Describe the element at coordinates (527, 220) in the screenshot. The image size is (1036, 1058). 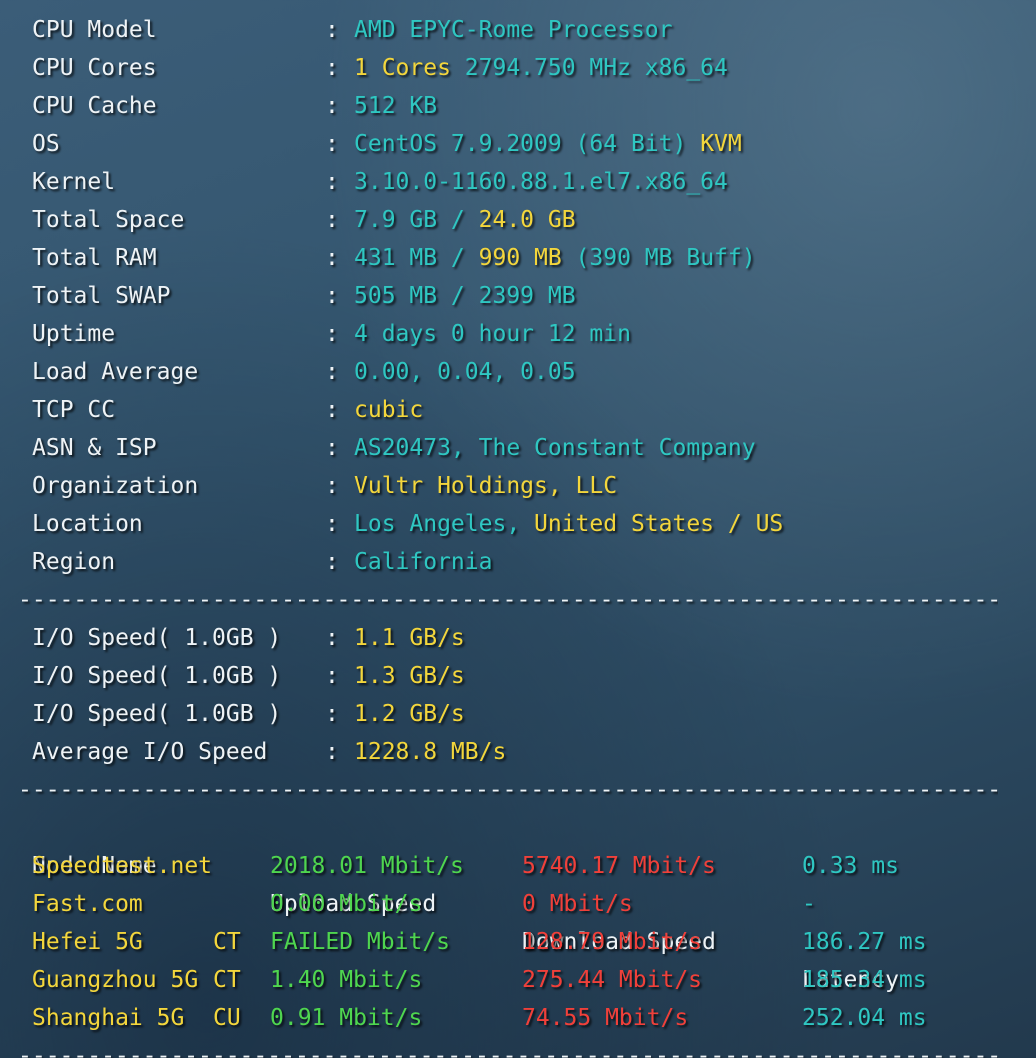
I see `info-value-part: 24.0 GB` at that location.